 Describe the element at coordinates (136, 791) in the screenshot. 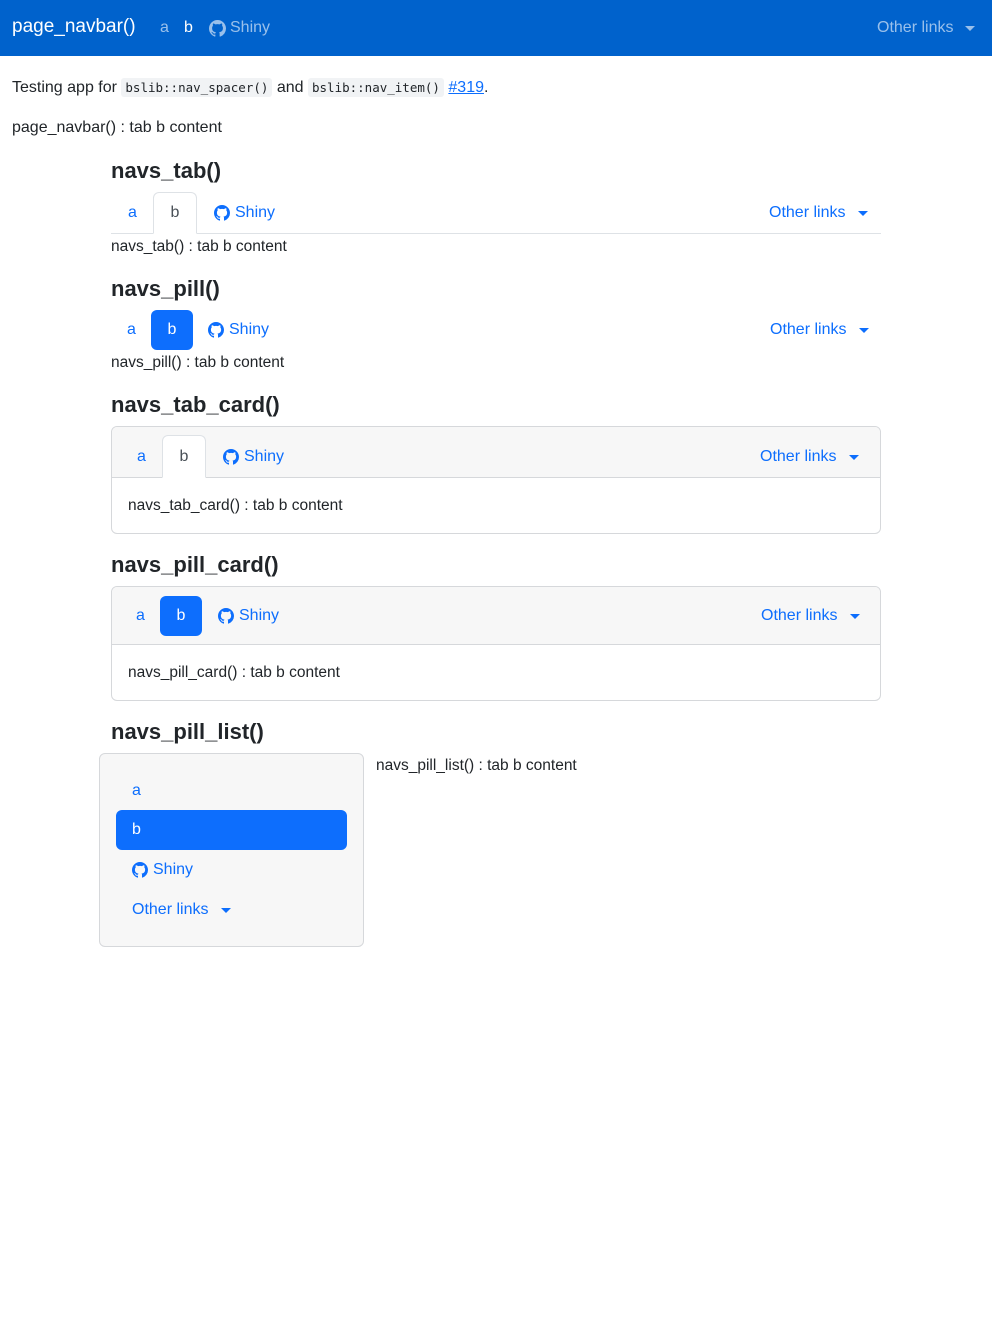

I see `navs-pill-list-a: a` at that location.